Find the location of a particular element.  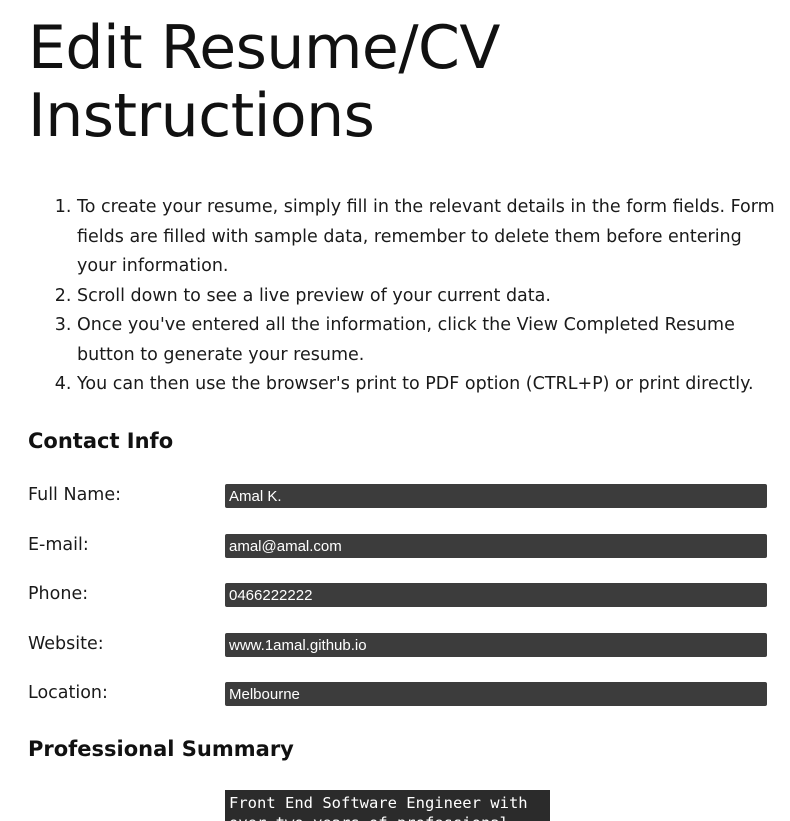

full-name-row: Full Name: is located at coordinates (399, 496).